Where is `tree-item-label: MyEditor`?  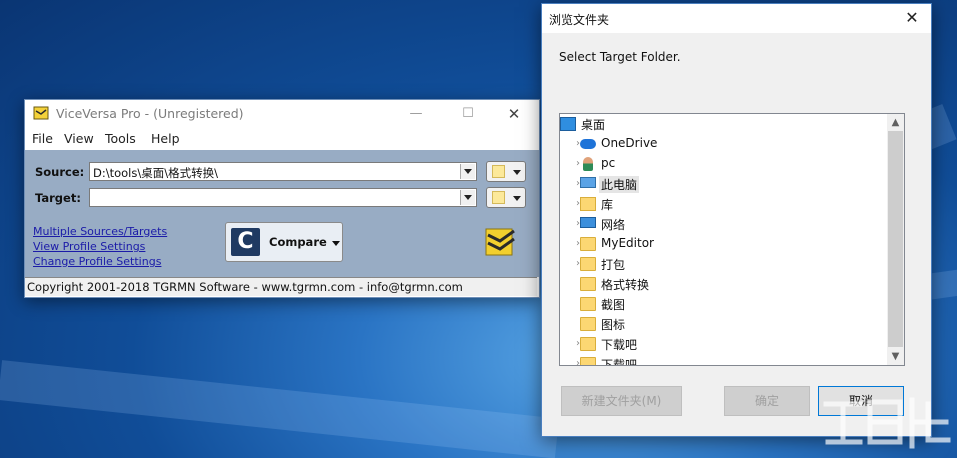 tree-item-label: MyEditor is located at coordinates (627, 243).